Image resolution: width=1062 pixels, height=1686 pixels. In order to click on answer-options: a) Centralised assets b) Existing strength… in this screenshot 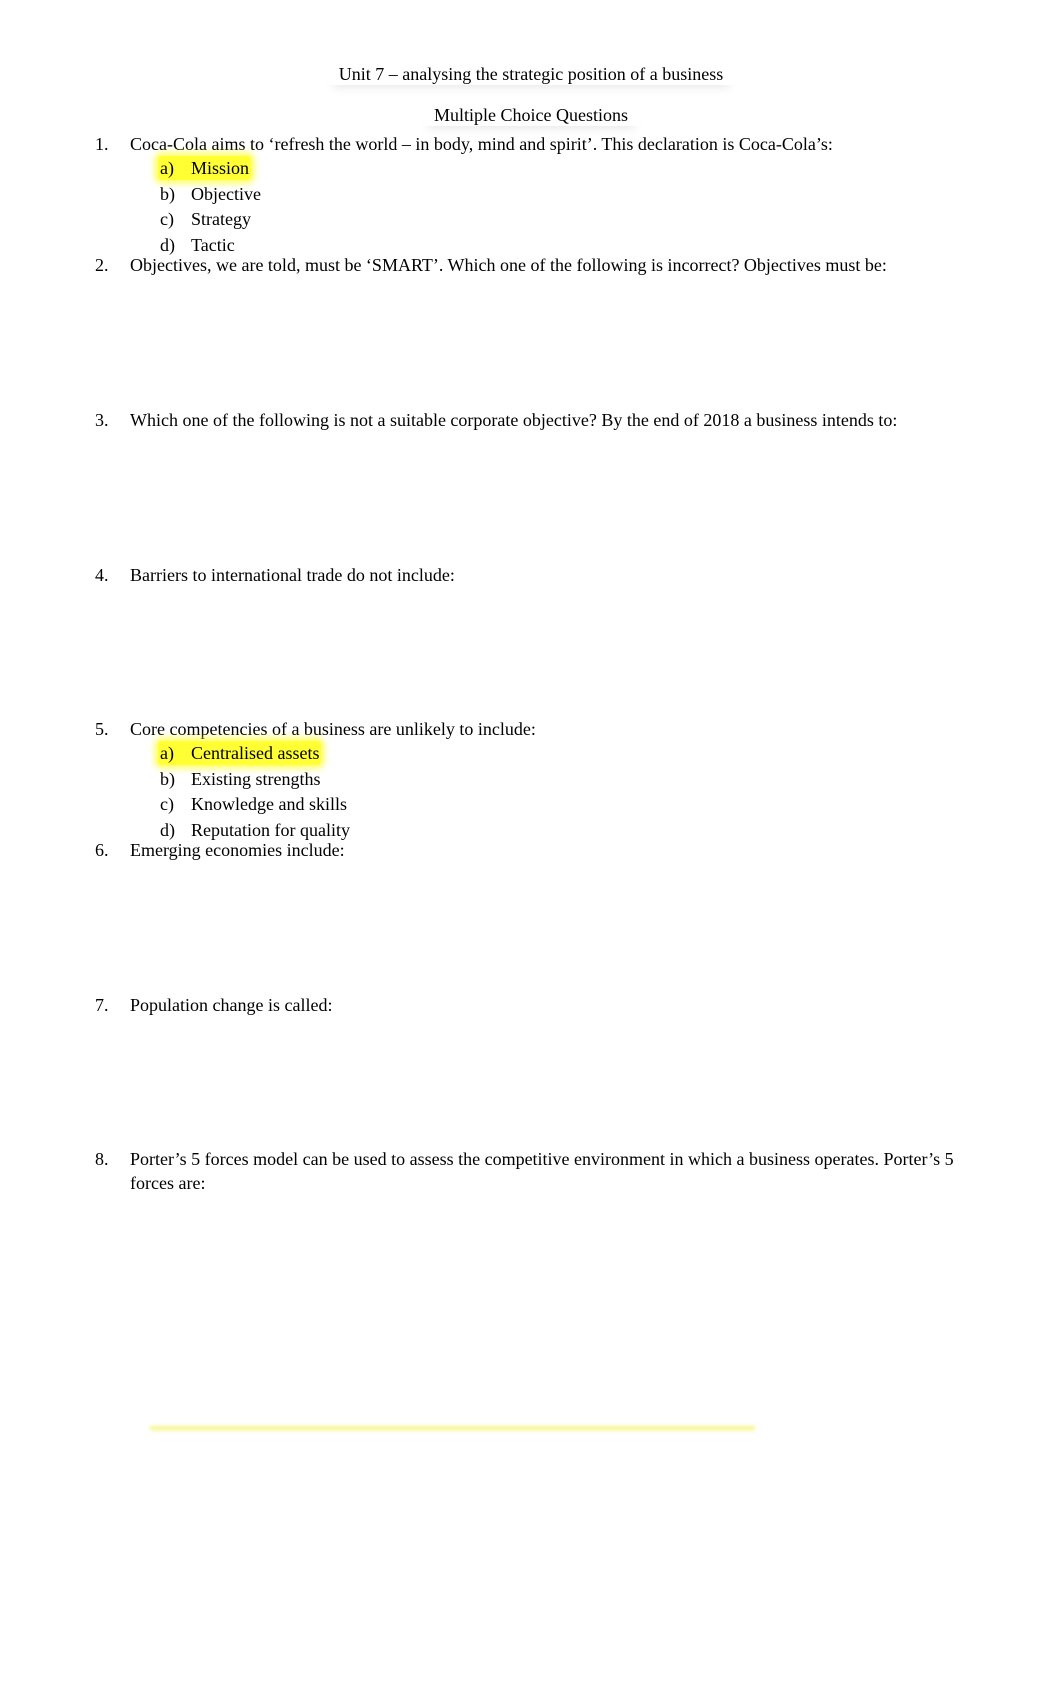, I will do `click(566, 792)`.